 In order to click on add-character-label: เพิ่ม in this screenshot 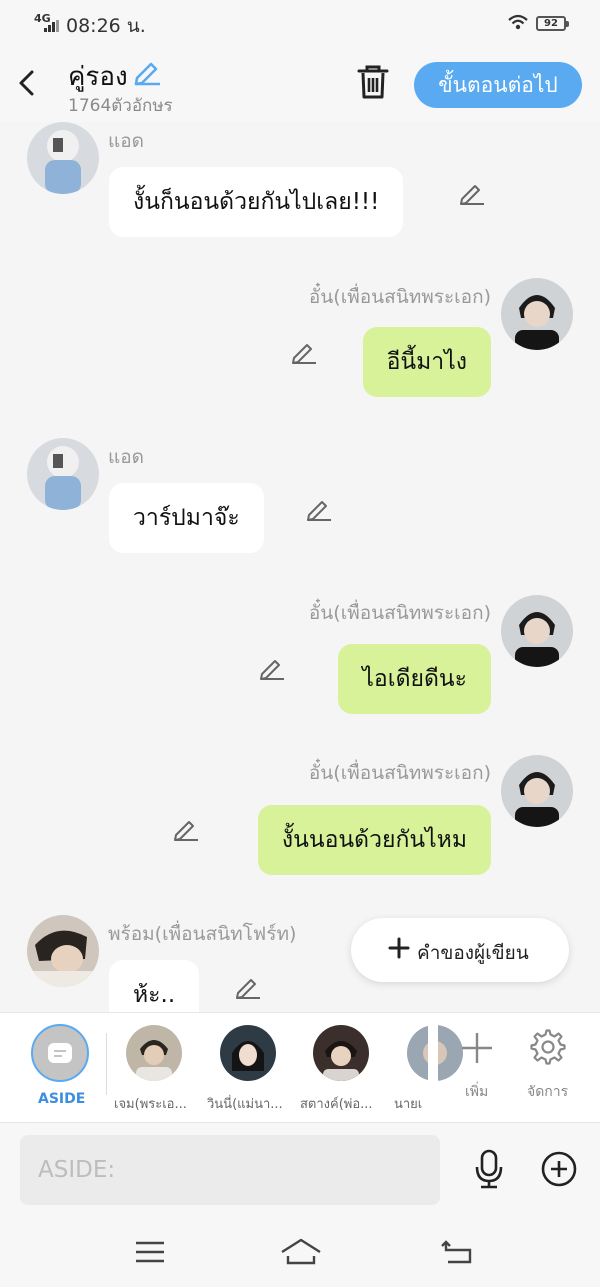, I will do `click(477, 1092)`.